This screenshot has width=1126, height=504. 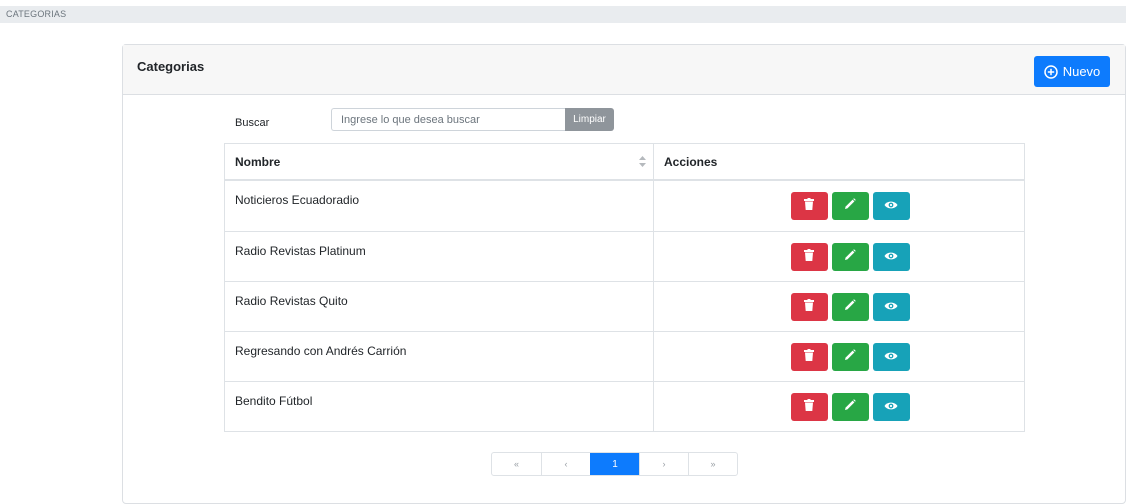 What do you see at coordinates (1081, 71) in the screenshot?
I see `new-button-label: Nuevo` at bounding box center [1081, 71].